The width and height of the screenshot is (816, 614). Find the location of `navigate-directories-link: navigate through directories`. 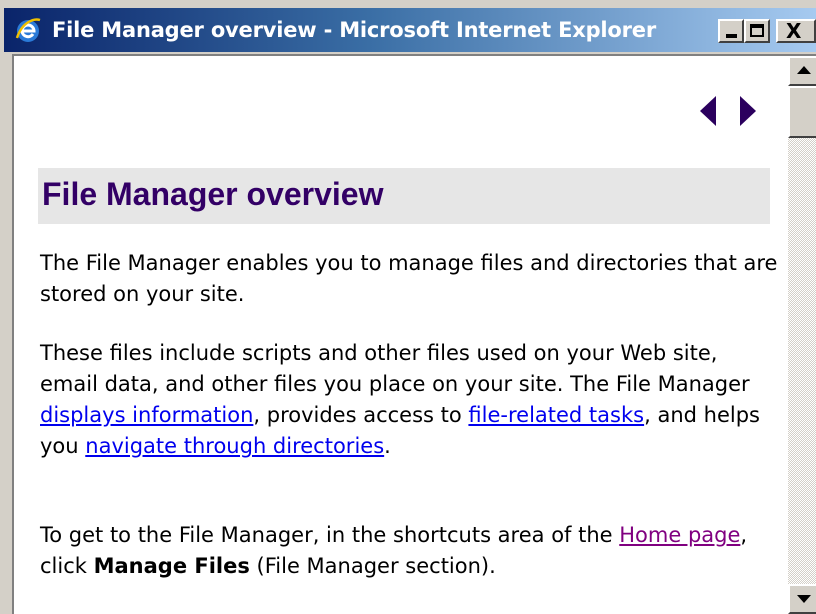

navigate-directories-link: navigate through directories is located at coordinates (234, 446).